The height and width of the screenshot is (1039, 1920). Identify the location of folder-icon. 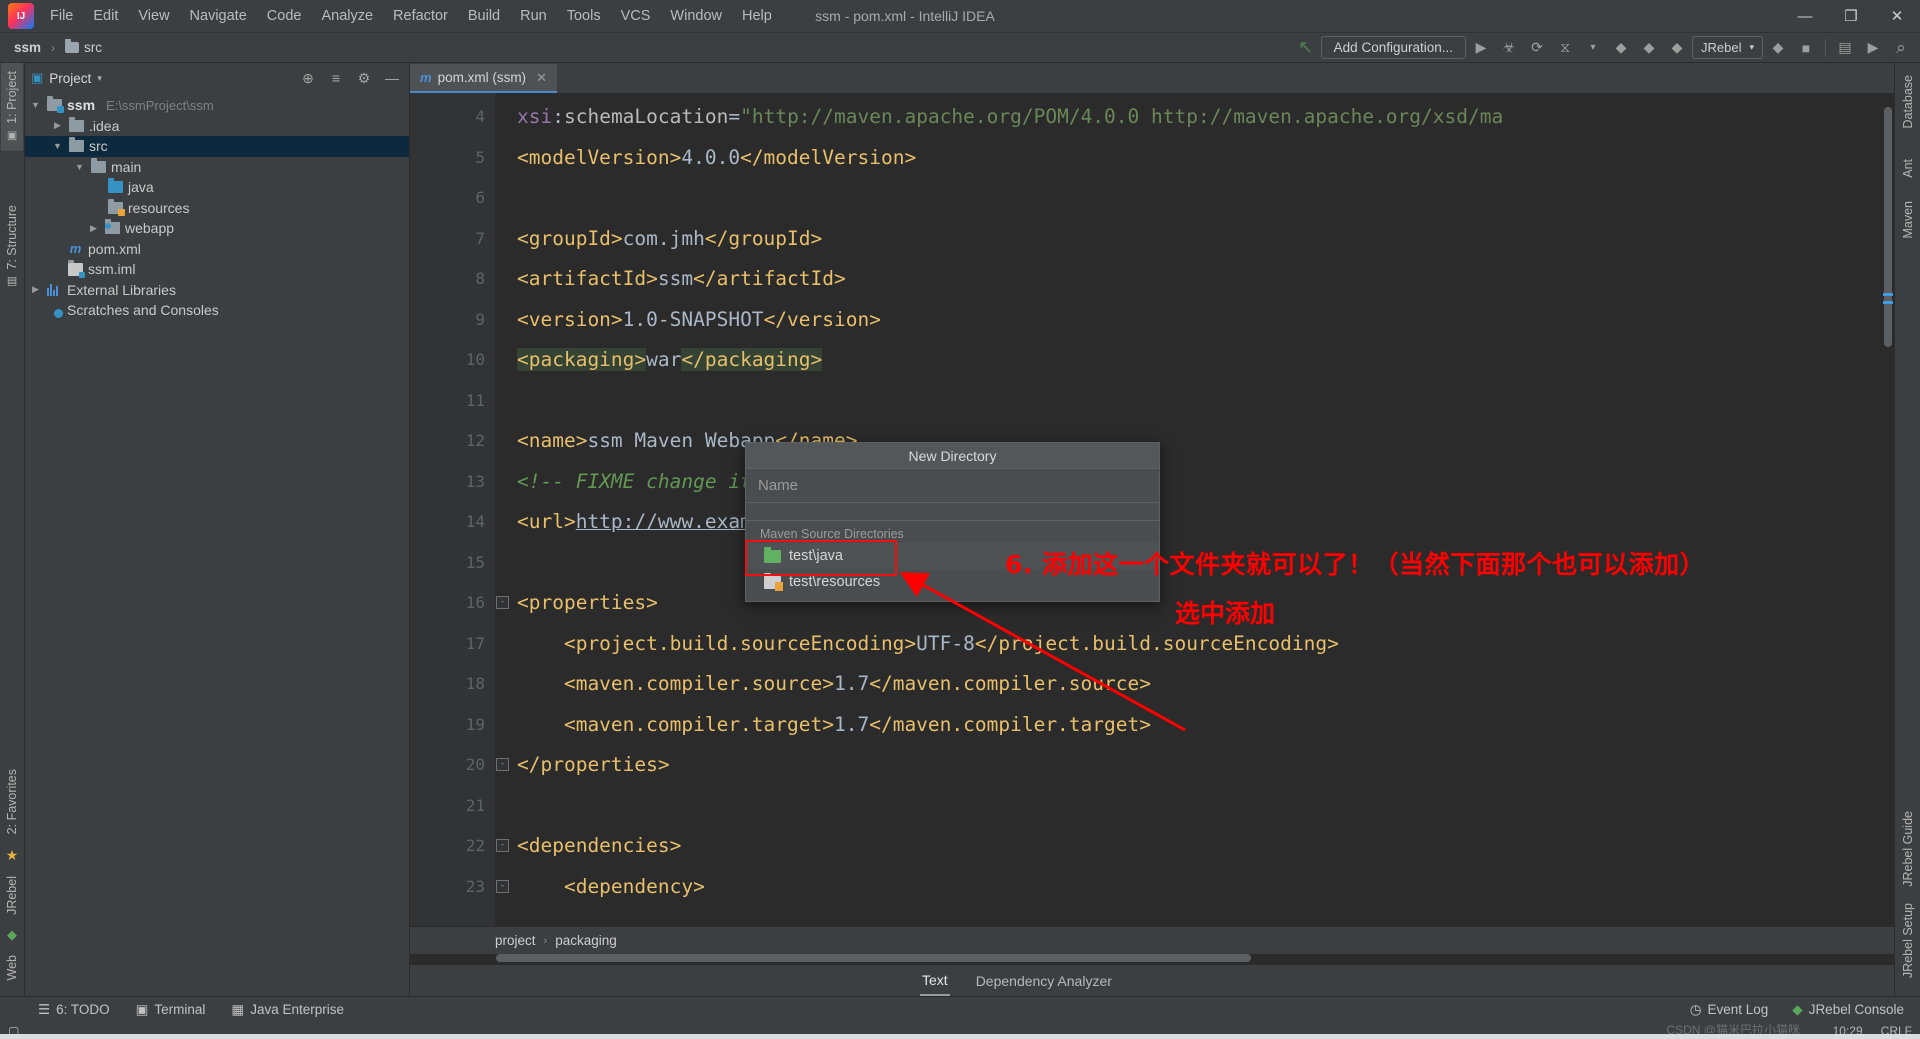
(76, 124).